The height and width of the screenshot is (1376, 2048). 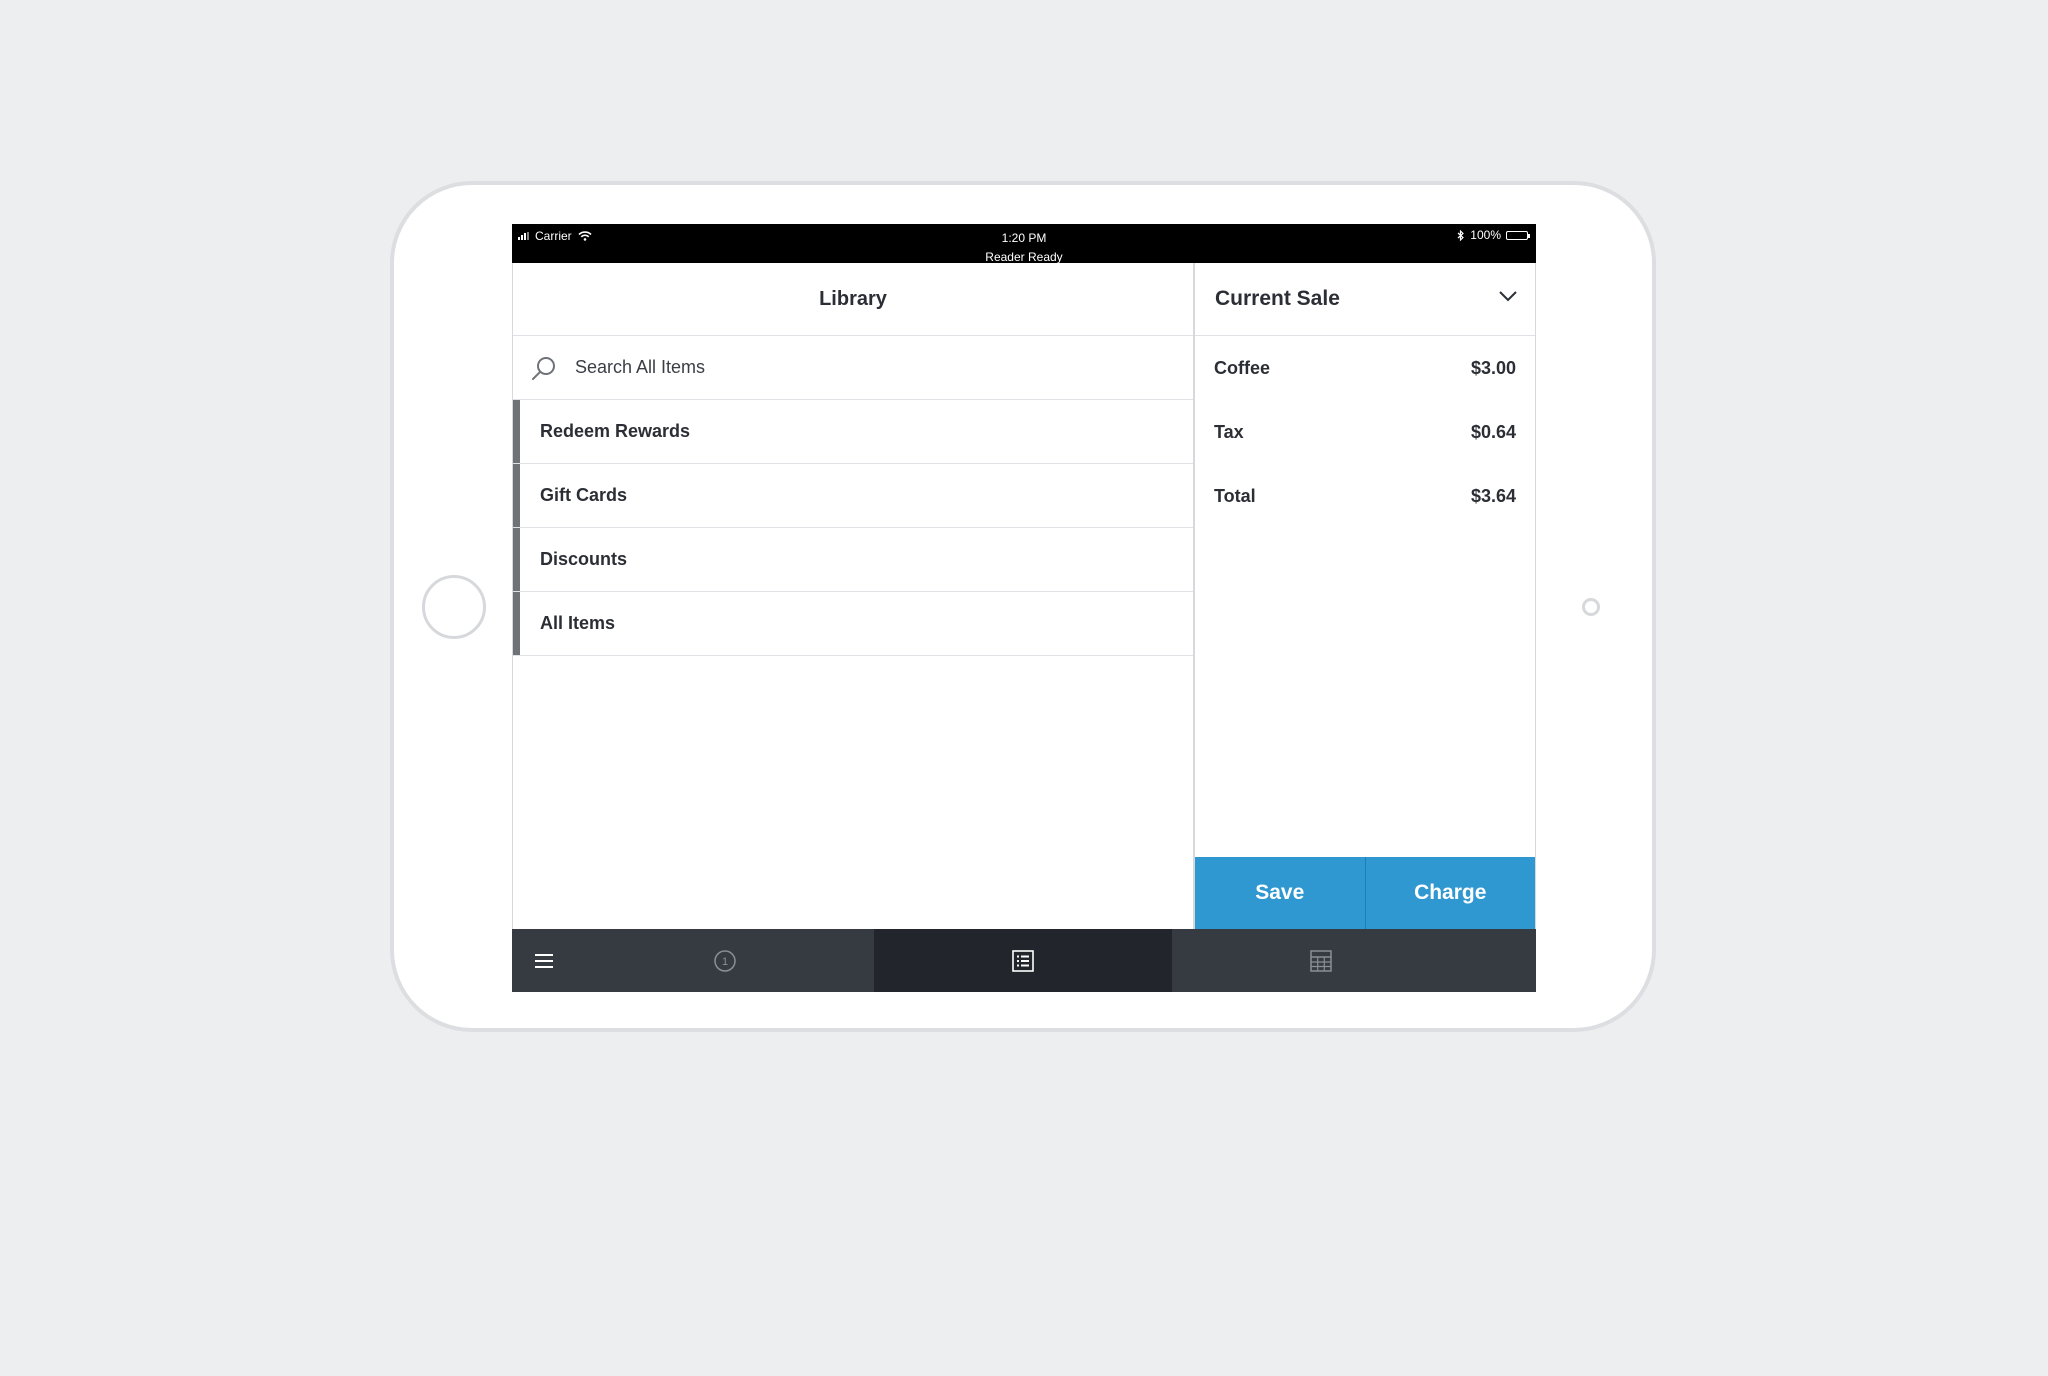 I want to click on battery-icon, so click(x=1518, y=235).